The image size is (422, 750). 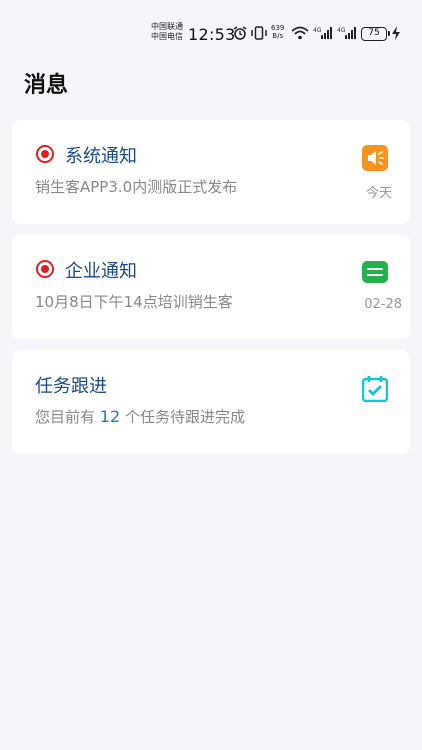 What do you see at coordinates (278, 36) in the screenshot?
I see `speed-unit: B/s` at bounding box center [278, 36].